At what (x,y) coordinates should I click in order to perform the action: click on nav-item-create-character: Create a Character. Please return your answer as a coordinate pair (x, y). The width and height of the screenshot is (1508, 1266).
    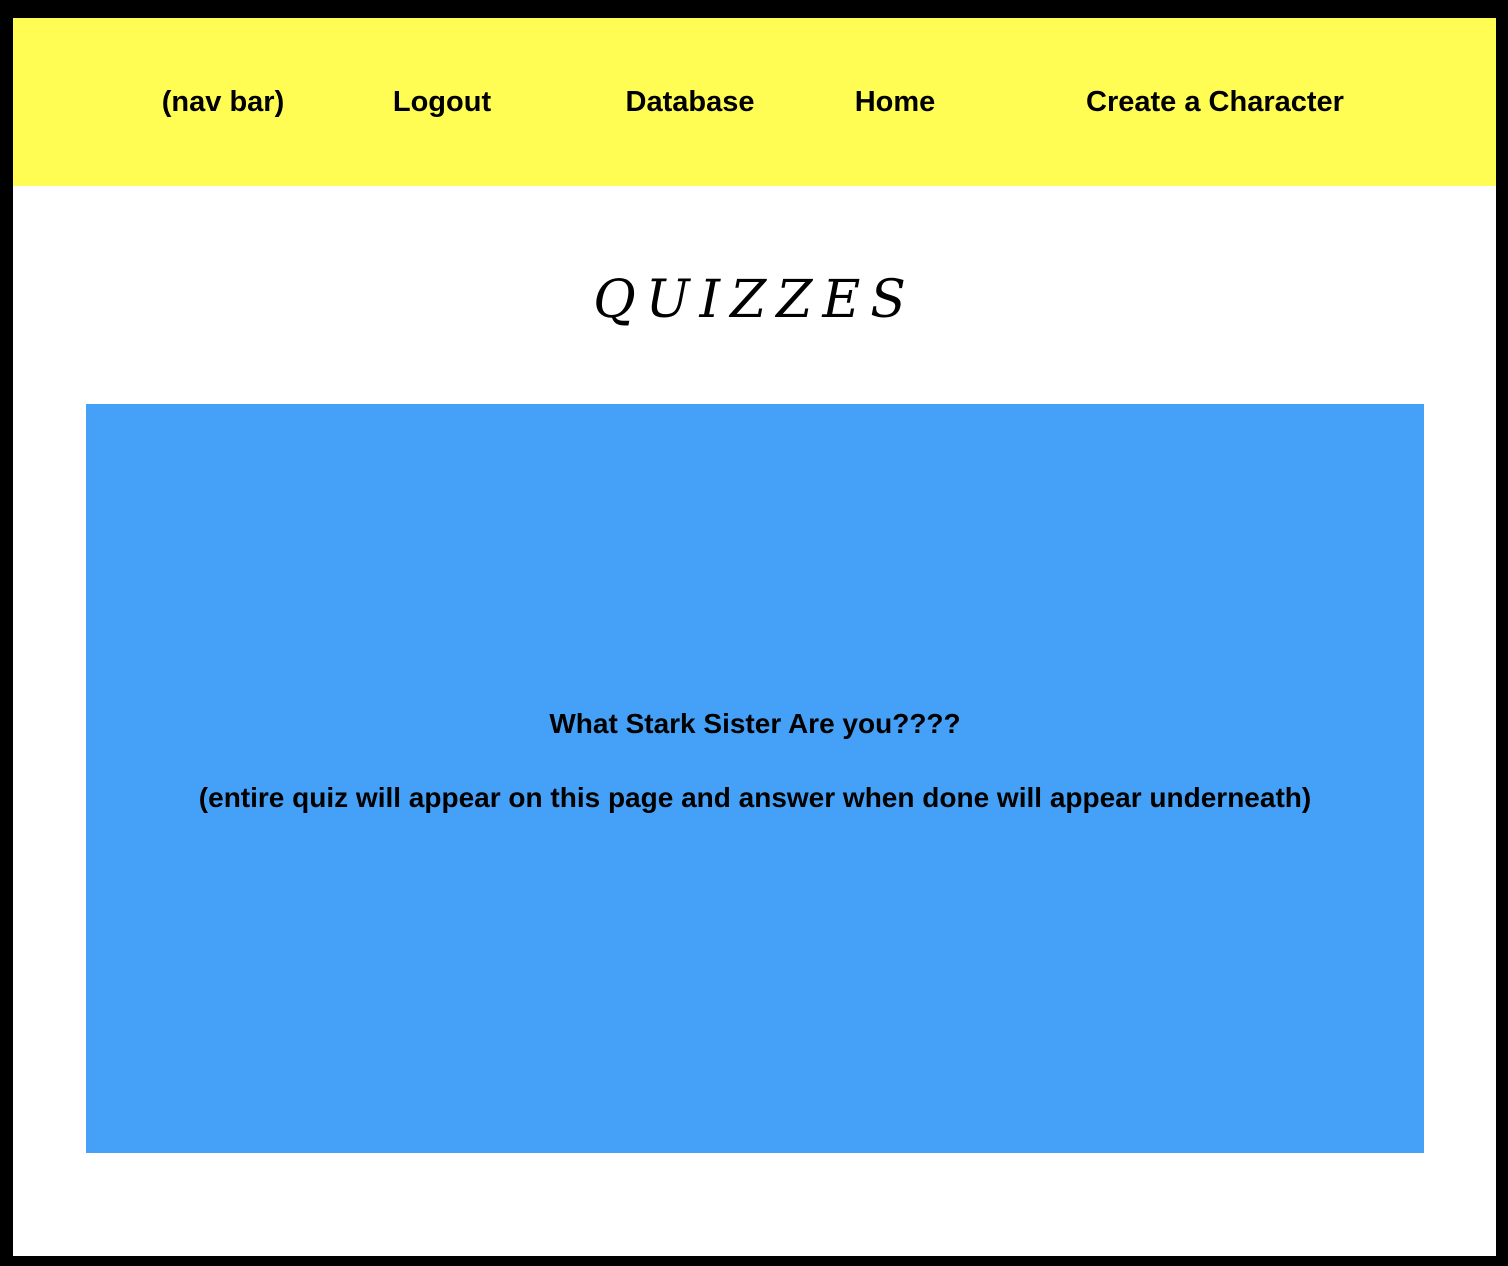
    Looking at the image, I should click on (1215, 102).